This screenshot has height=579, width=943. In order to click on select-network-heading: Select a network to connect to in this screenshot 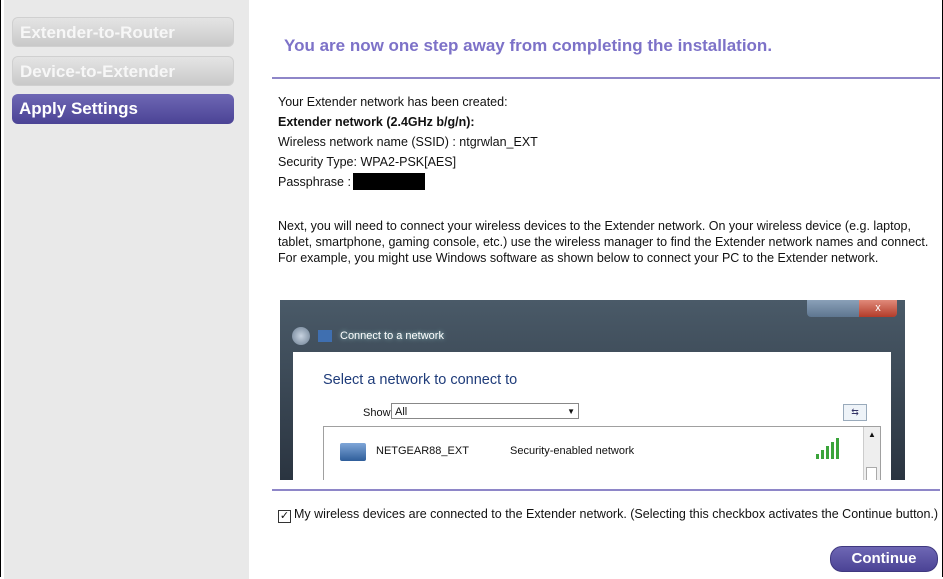, I will do `click(420, 380)`.